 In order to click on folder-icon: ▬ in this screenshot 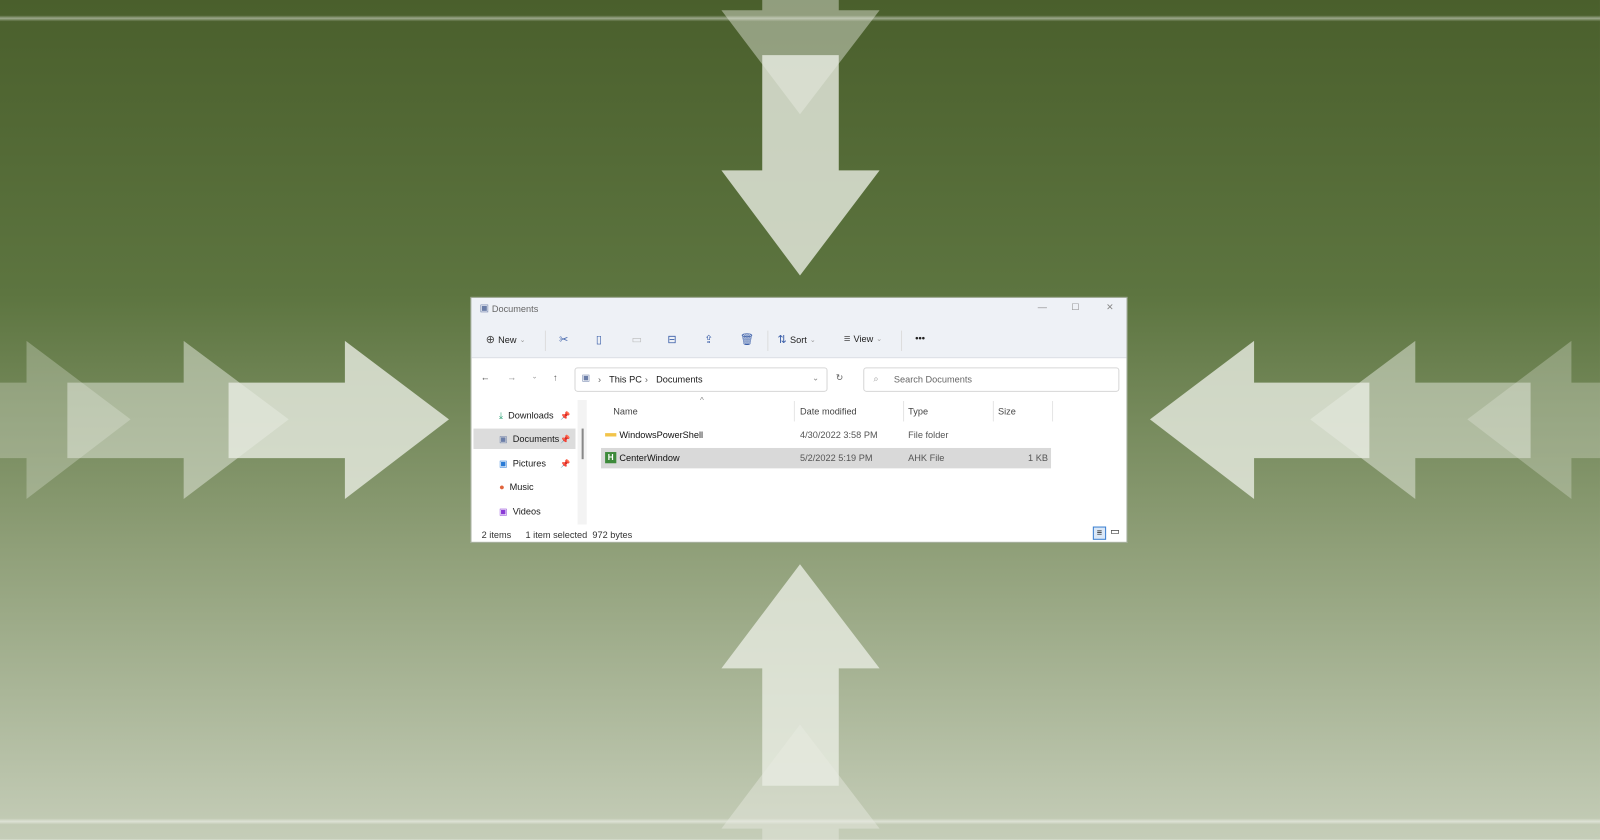, I will do `click(611, 433)`.